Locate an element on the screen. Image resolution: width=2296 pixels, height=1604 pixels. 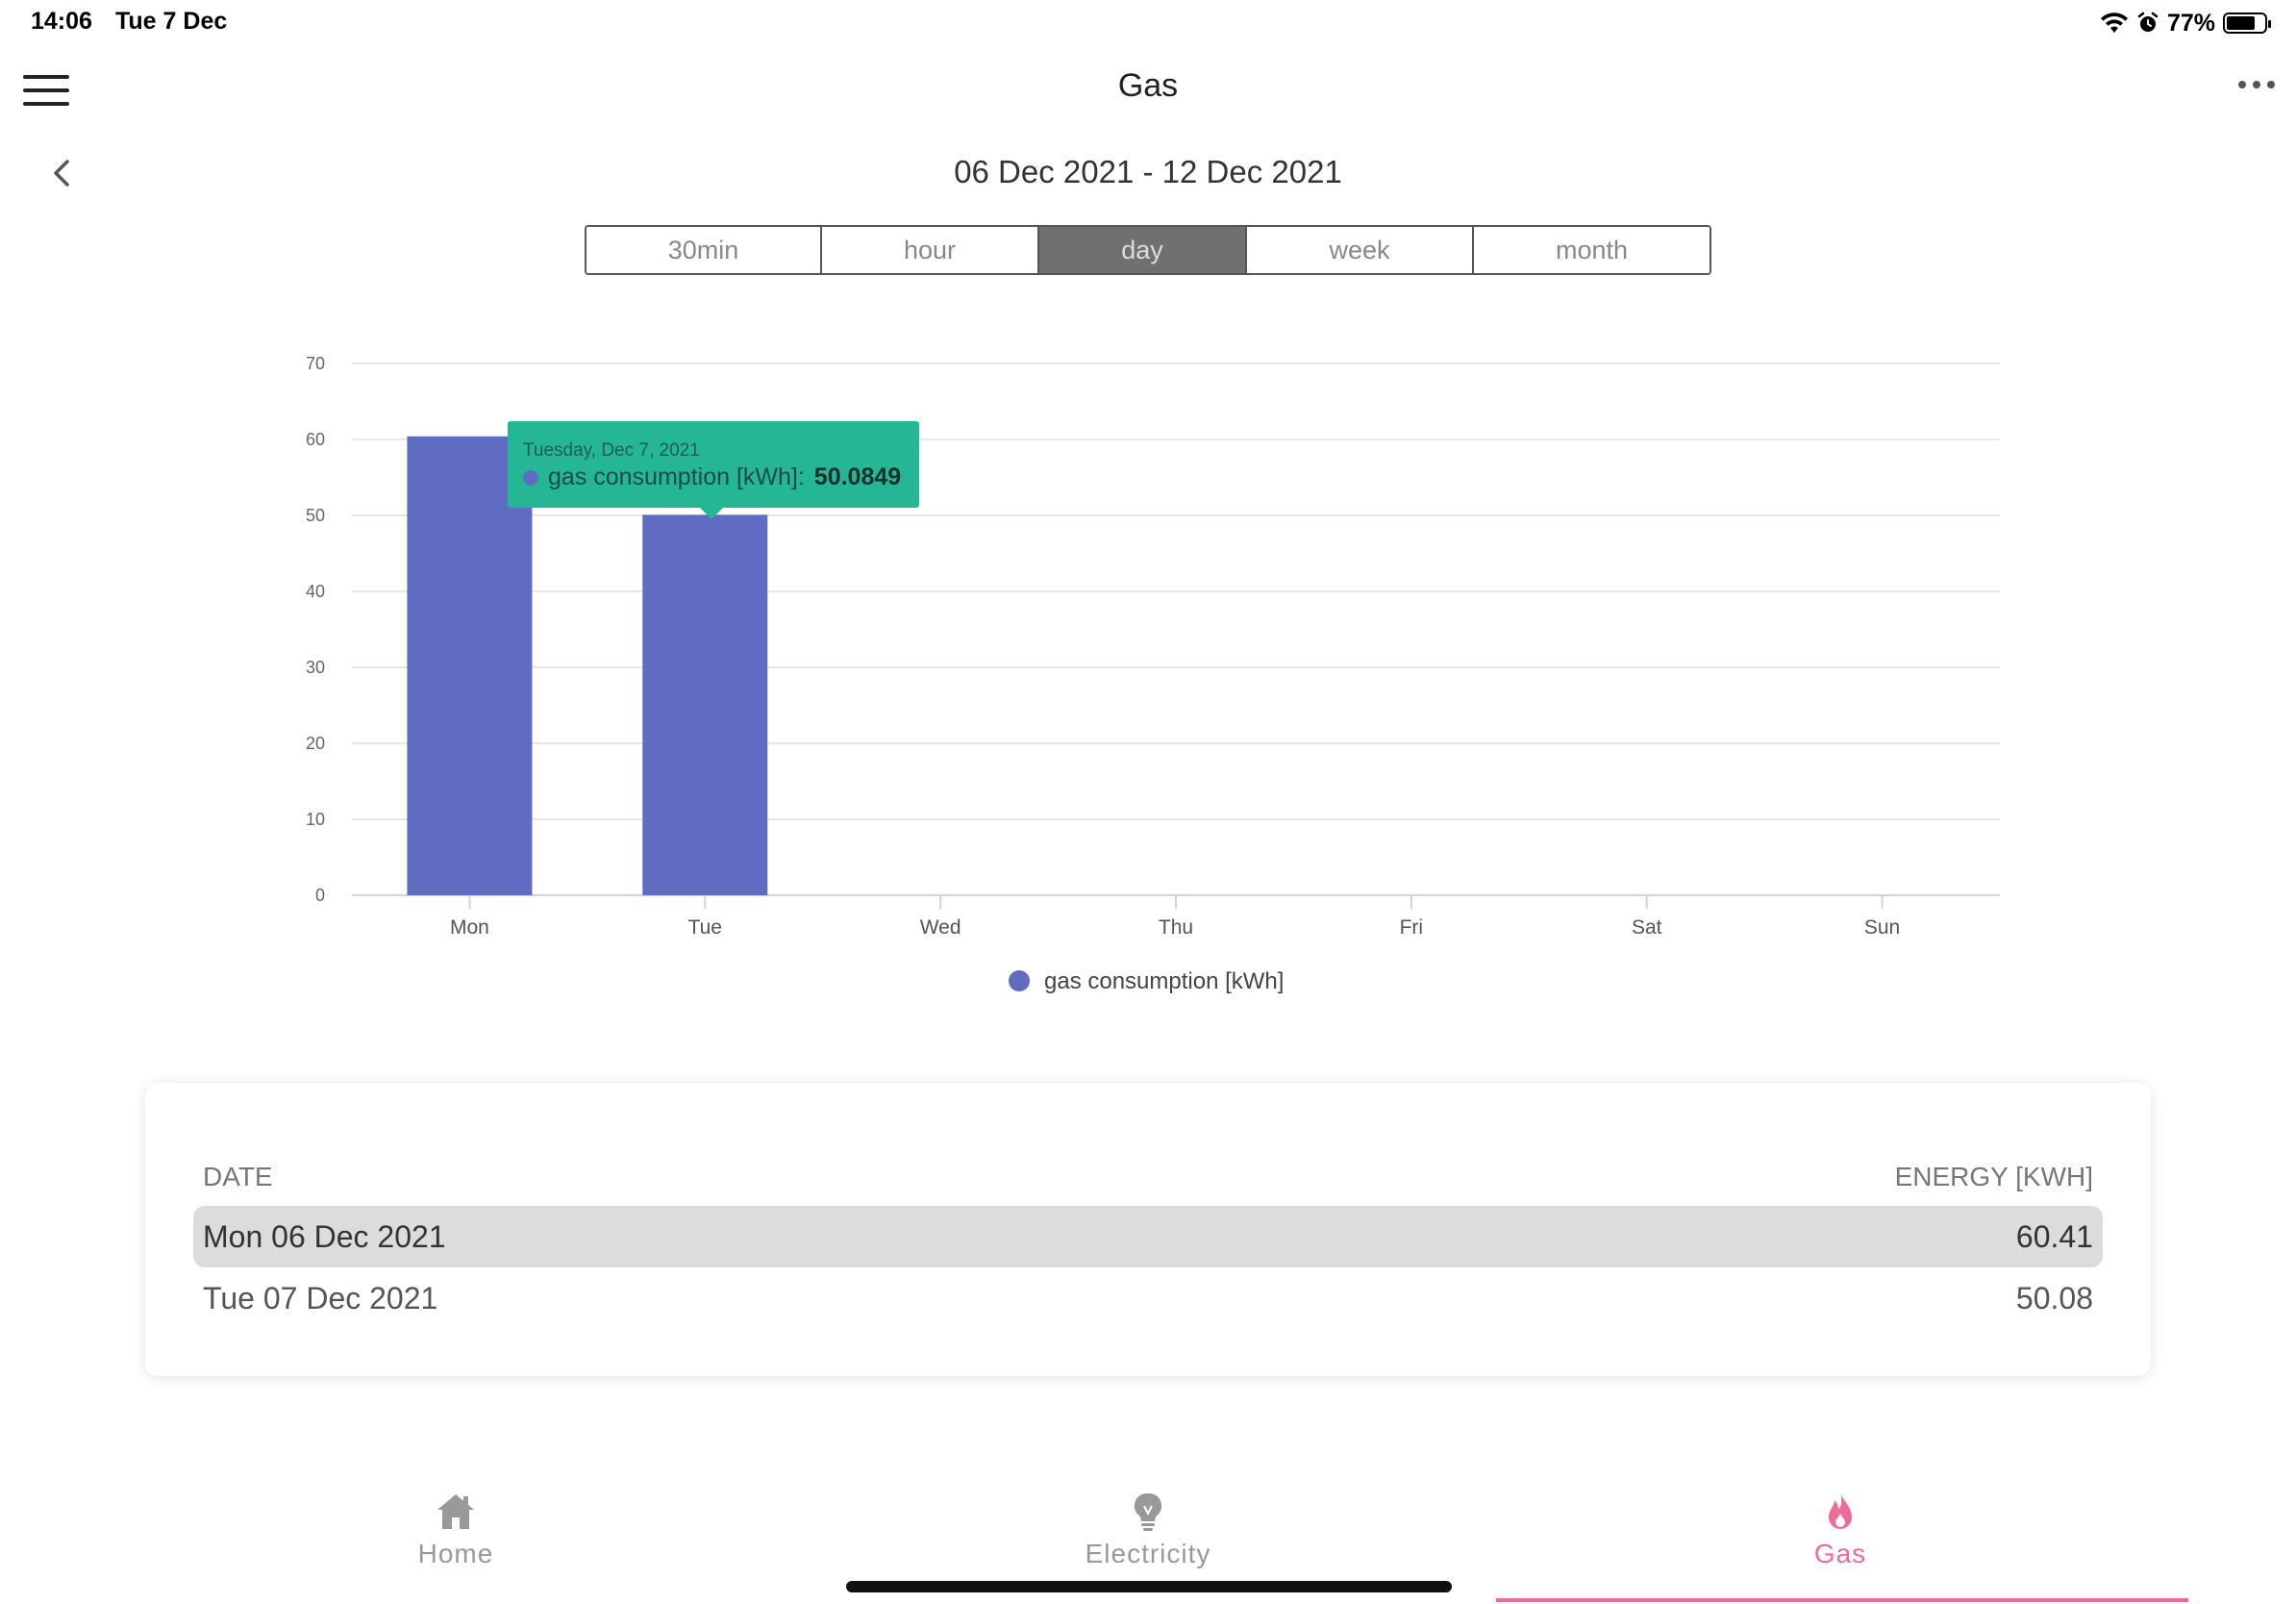
x-tick-label: Wed is located at coordinates (940, 927).